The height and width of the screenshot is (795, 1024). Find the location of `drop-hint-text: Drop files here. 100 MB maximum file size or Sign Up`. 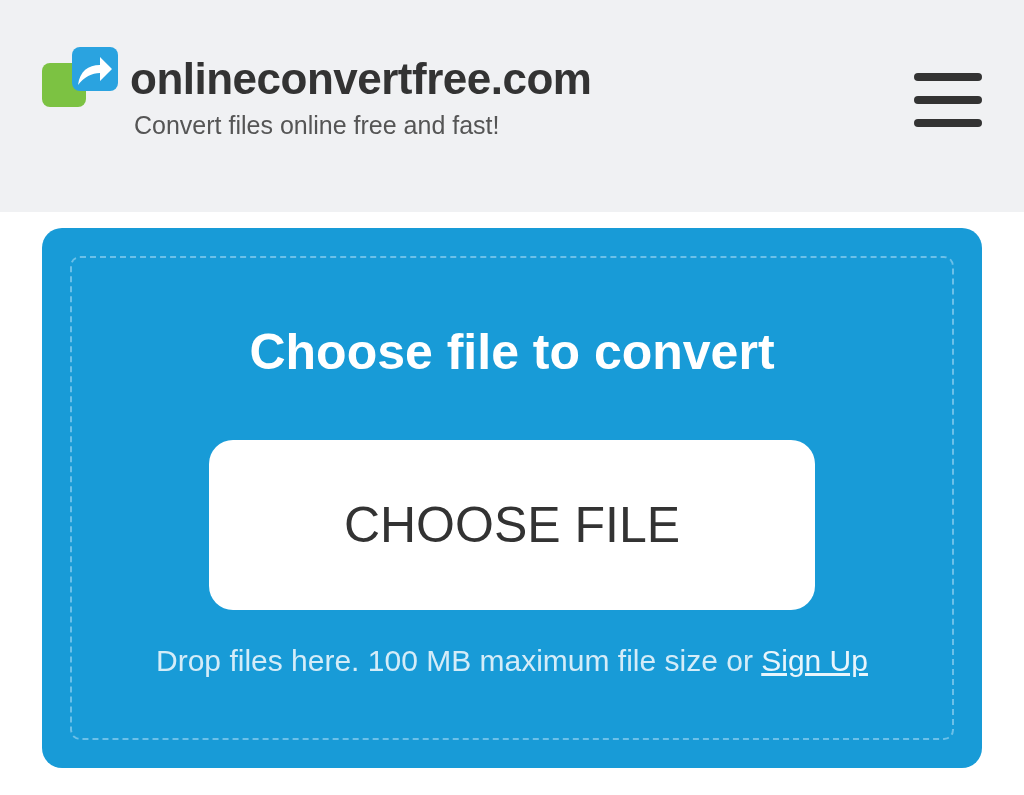

drop-hint-text: Drop files here. 100 MB maximum file size or Sign Up is located at coordinates (512, 661).